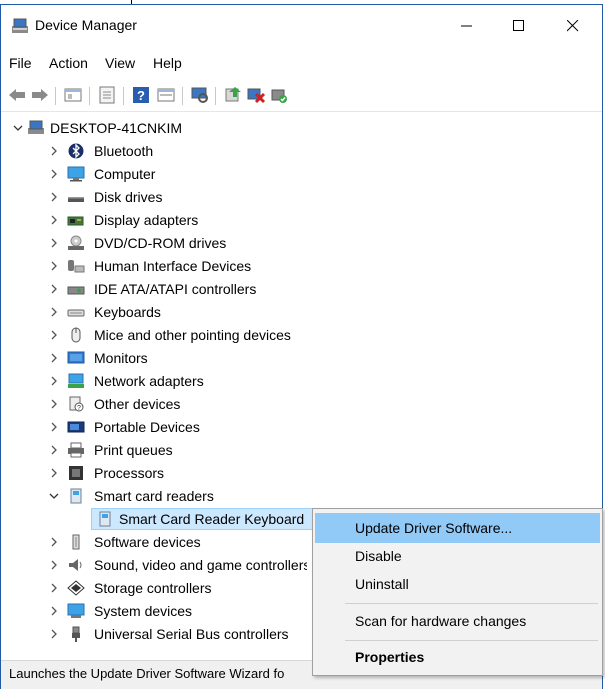 This screenshot has height=691, width=605. Describe the element at coordinates (76, 151) in the screenshot. I see `bluetooth-icon` at that location.